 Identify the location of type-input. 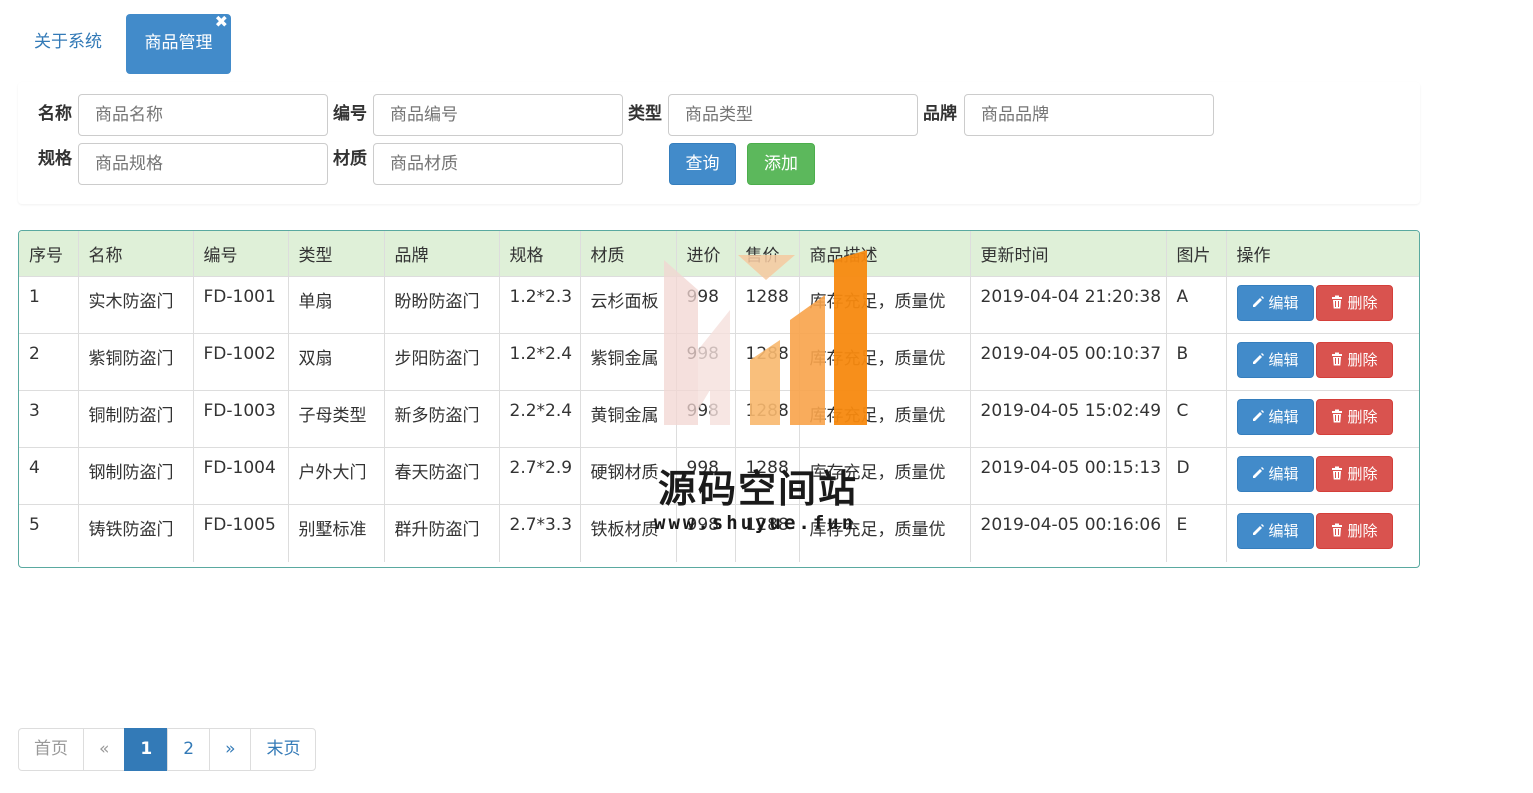
(793, 115).